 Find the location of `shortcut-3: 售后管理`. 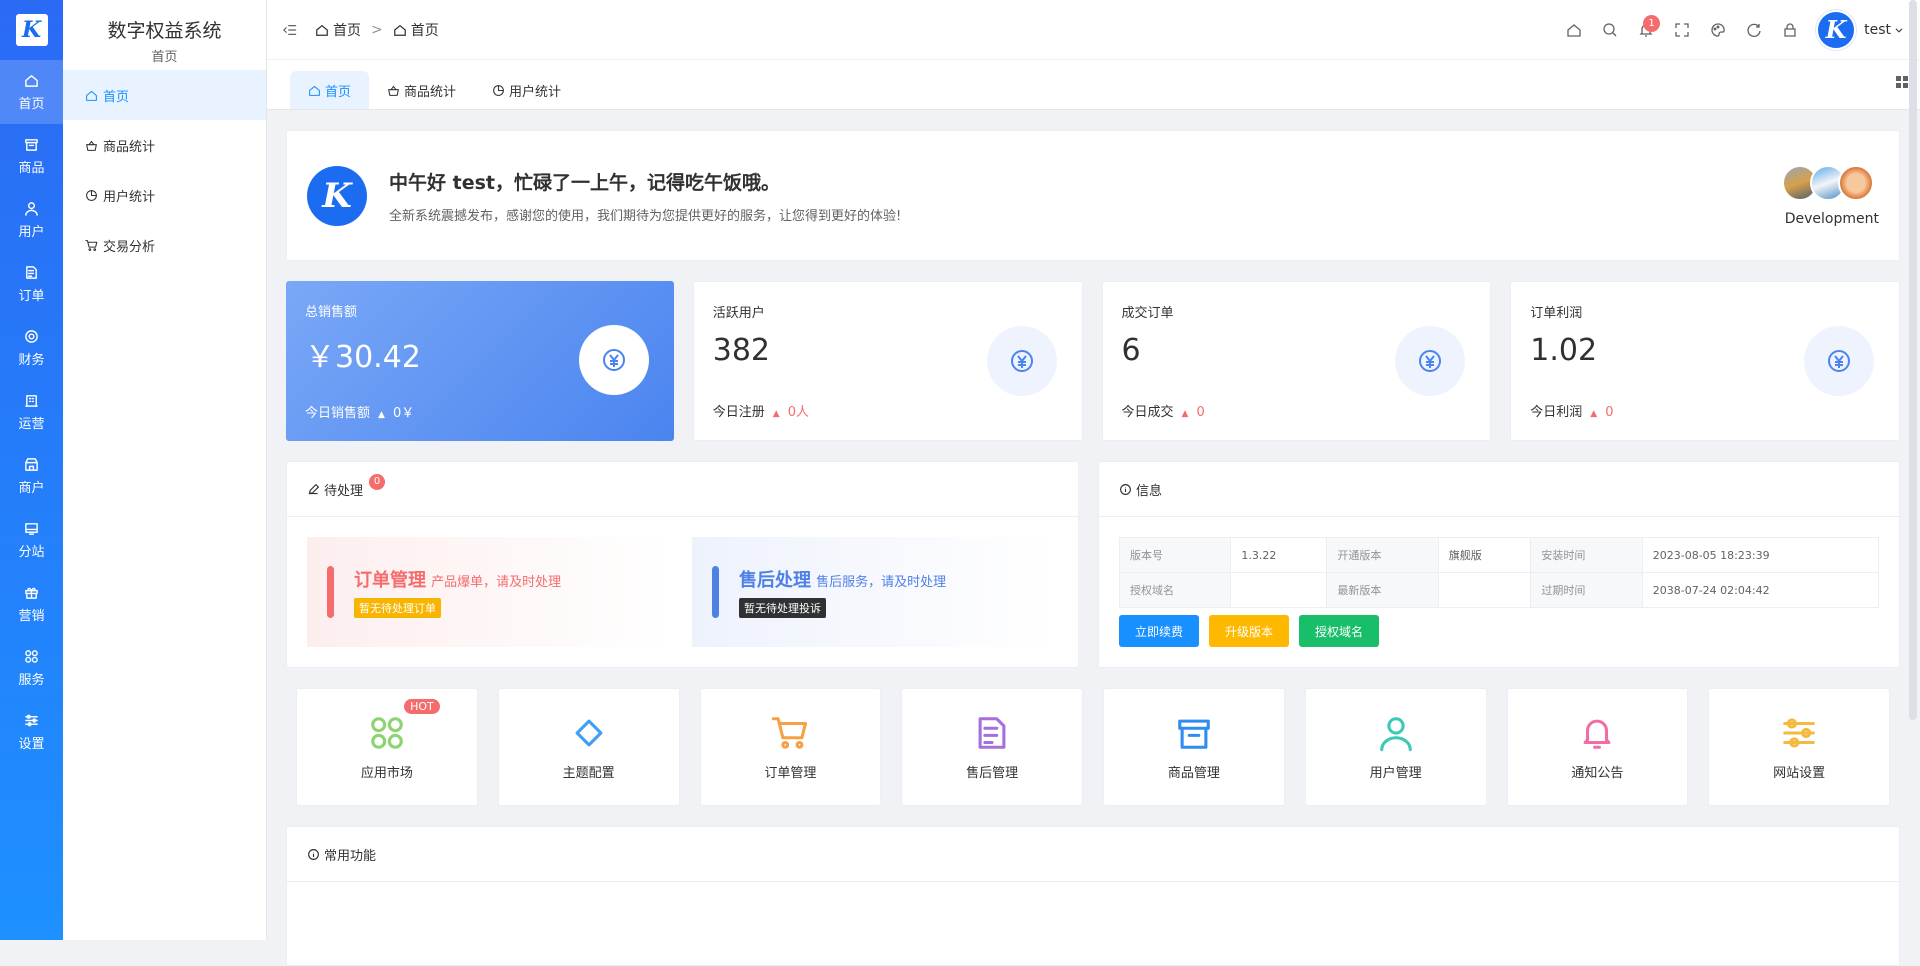

shortcut-3: 售后管理 is located at coordinates (992, 747).